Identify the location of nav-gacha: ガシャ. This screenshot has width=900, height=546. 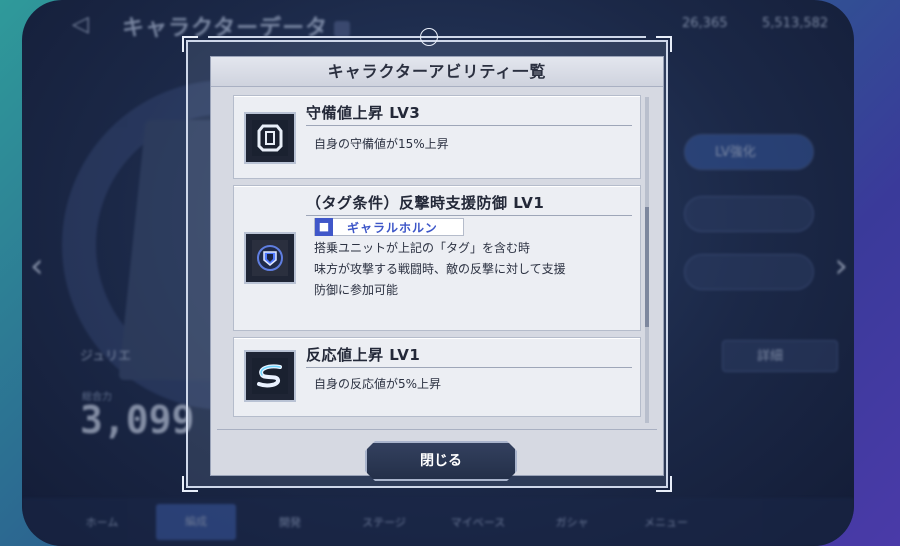
(572, 522).